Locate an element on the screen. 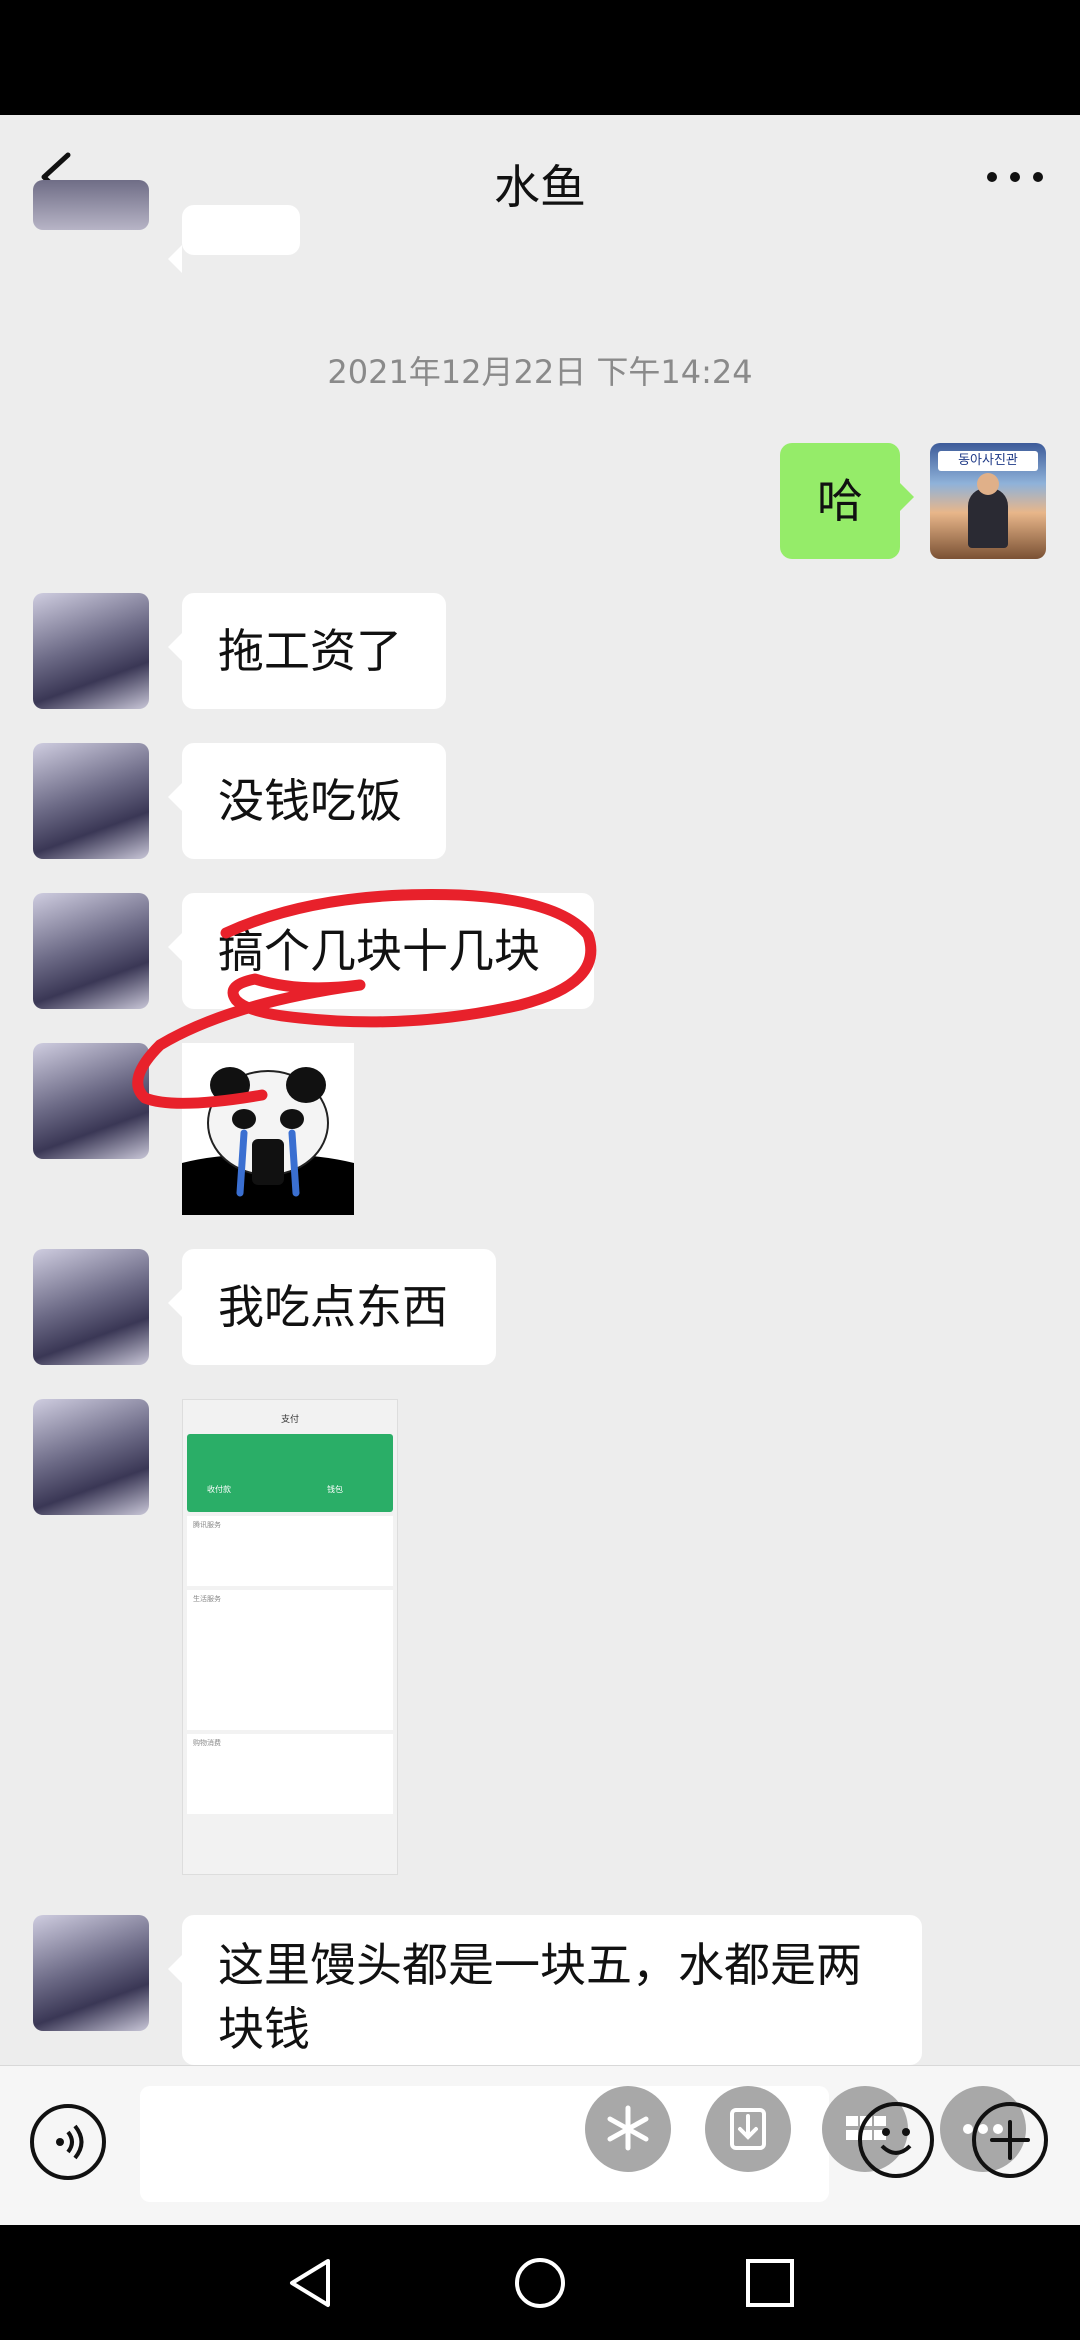 The width and height of the screenshot is (1080, 2340). more-button is located at coordinates (1015, 177).